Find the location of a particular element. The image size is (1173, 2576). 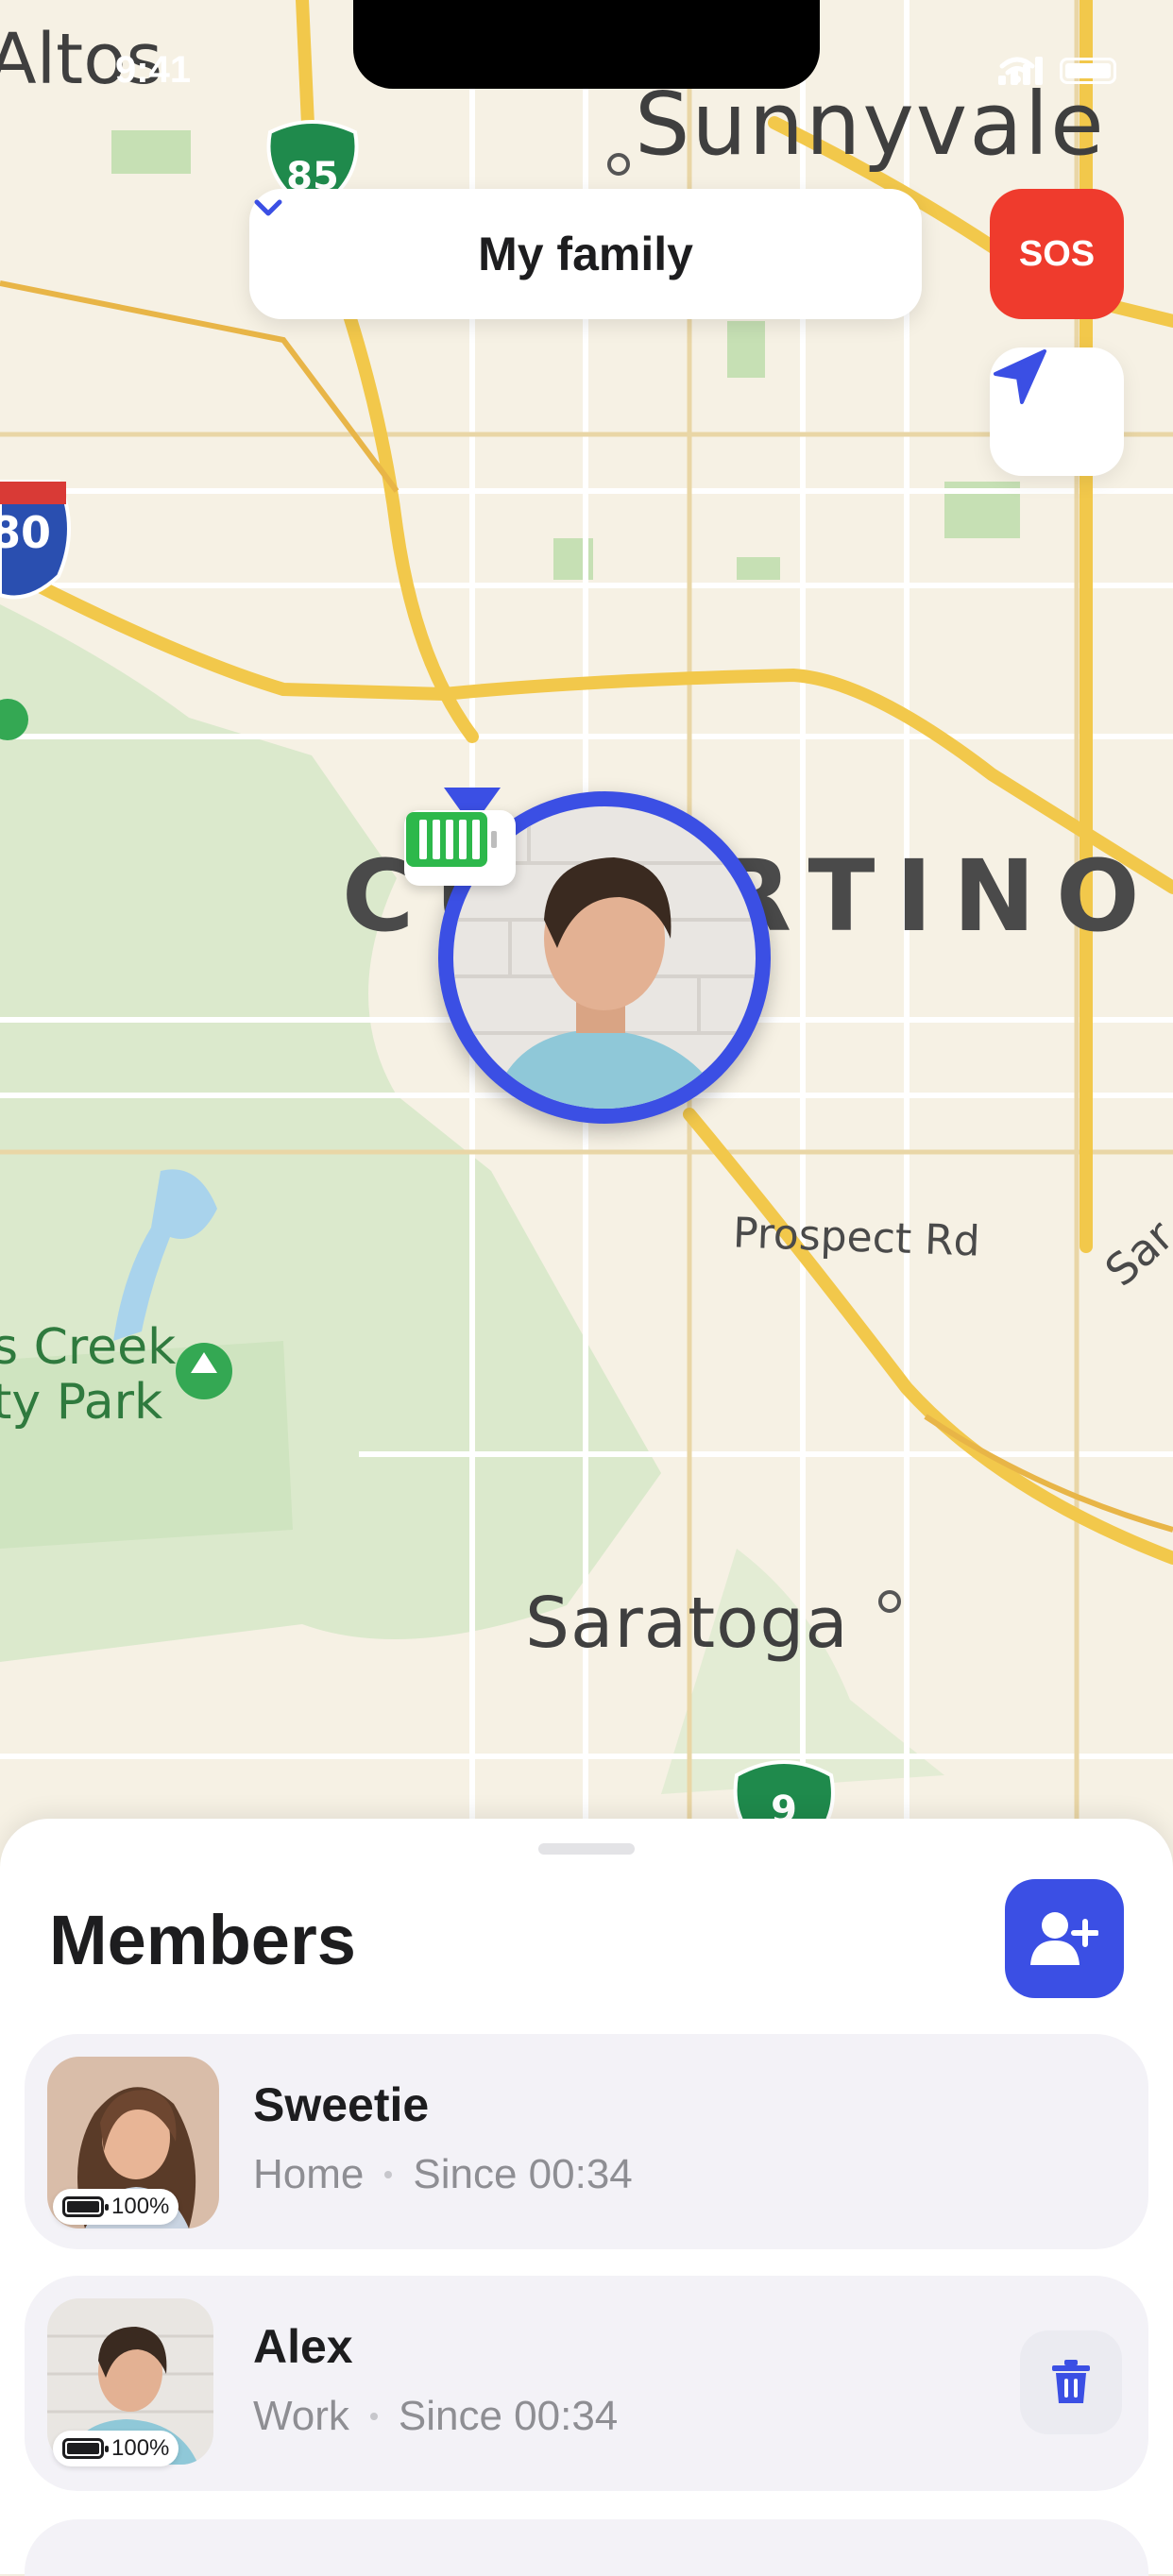

map-label-saratoga: Saratoga is located at coordinates (687, 1623).